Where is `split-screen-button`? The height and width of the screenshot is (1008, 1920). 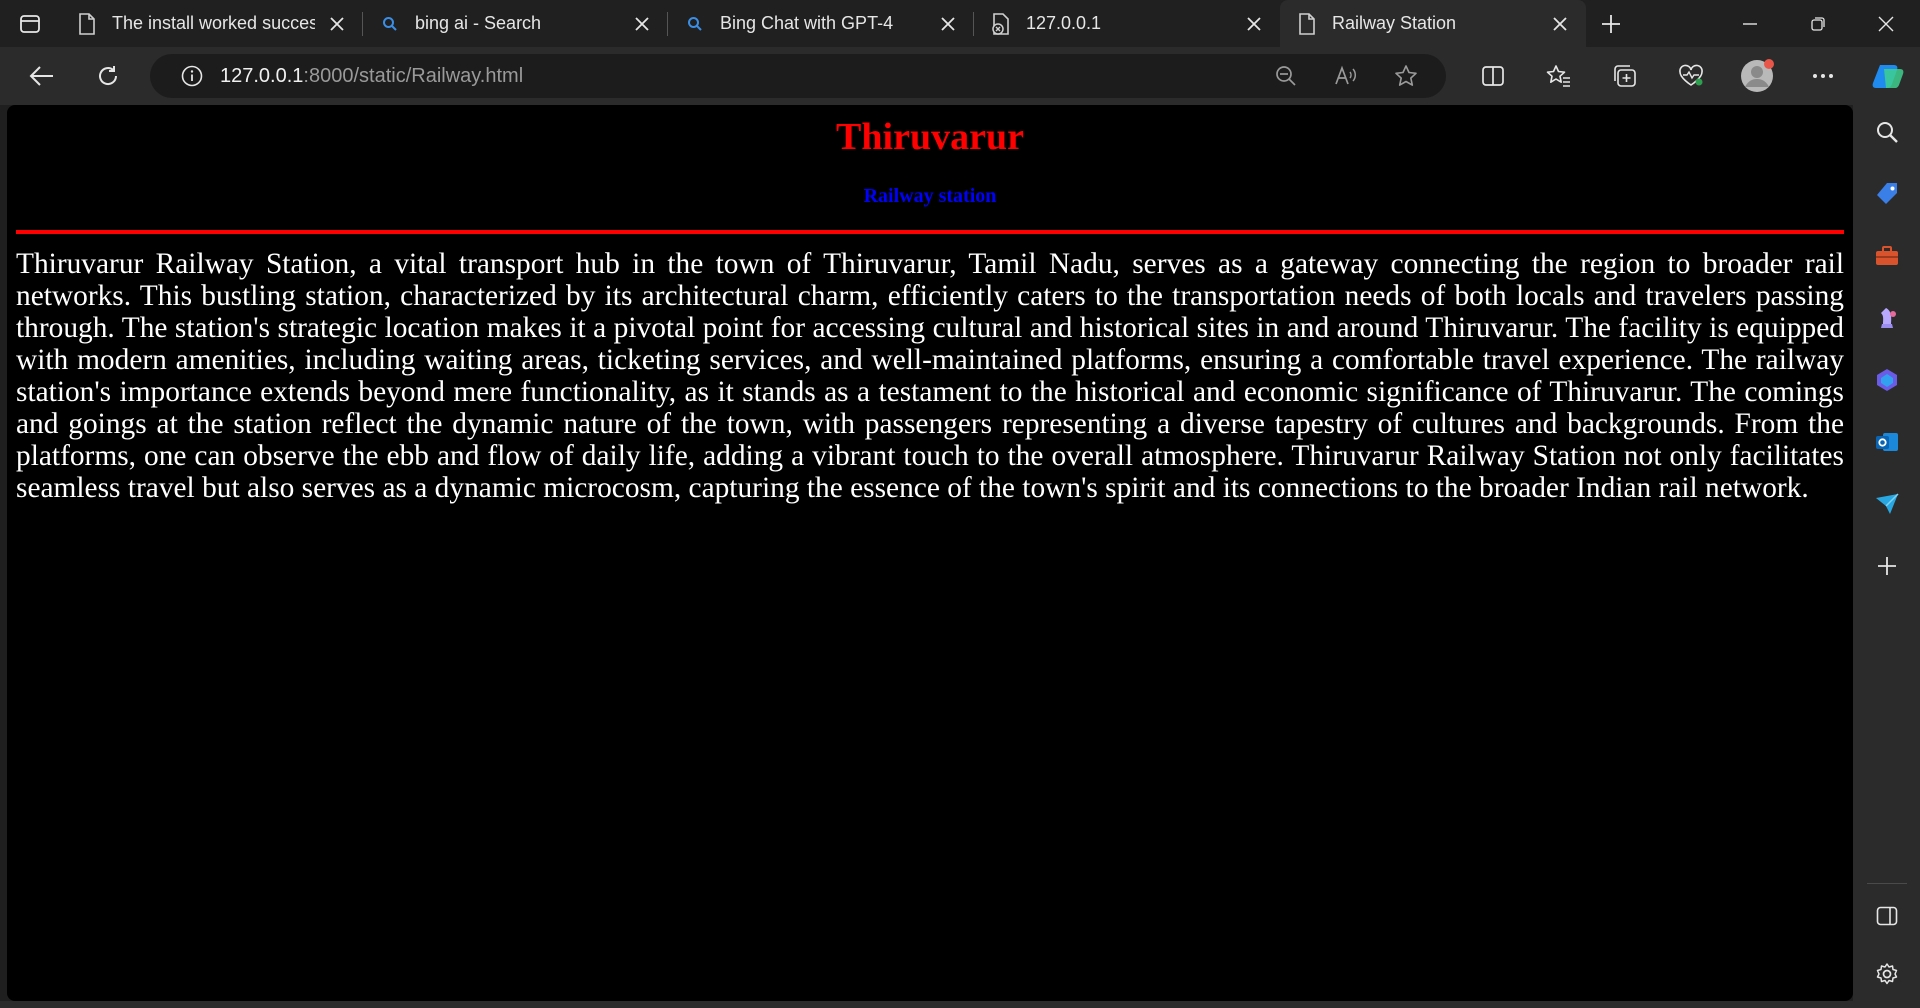 split-screen-button is located at coordinates (1493, 76).